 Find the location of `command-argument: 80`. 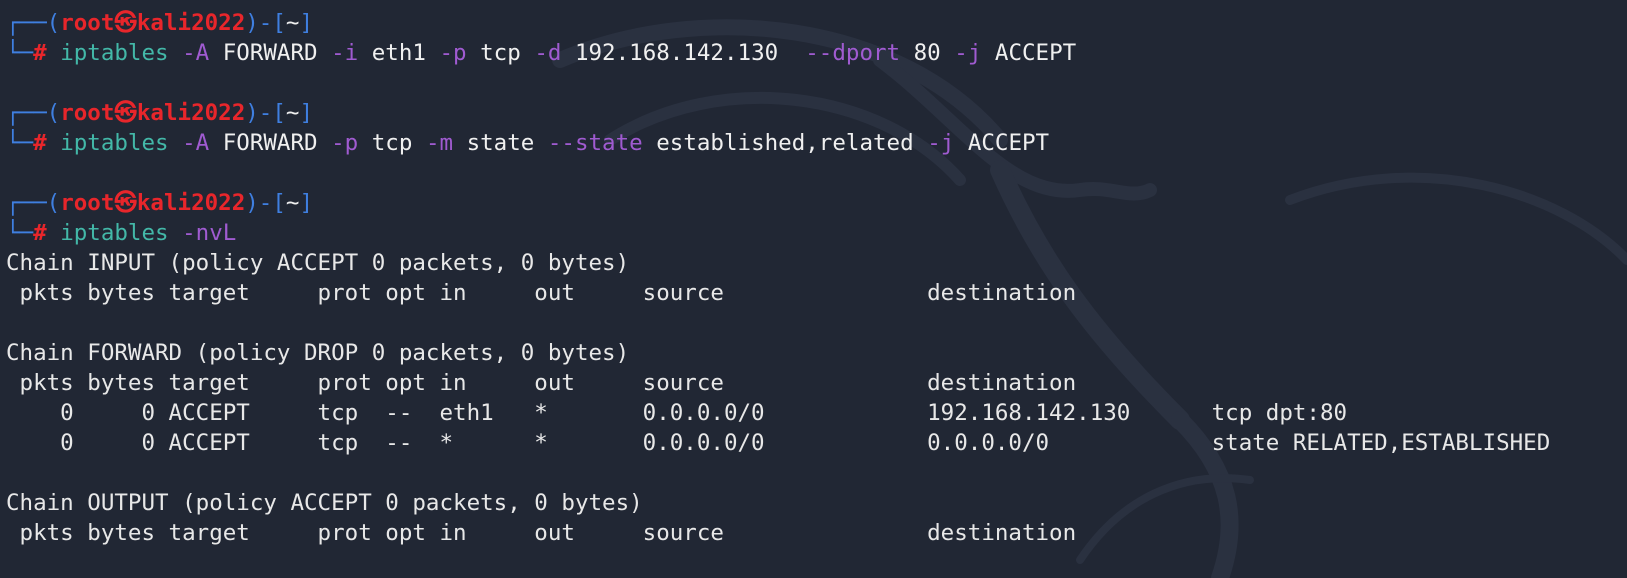

command-argument: 80 is located at coordinates (927, 53).